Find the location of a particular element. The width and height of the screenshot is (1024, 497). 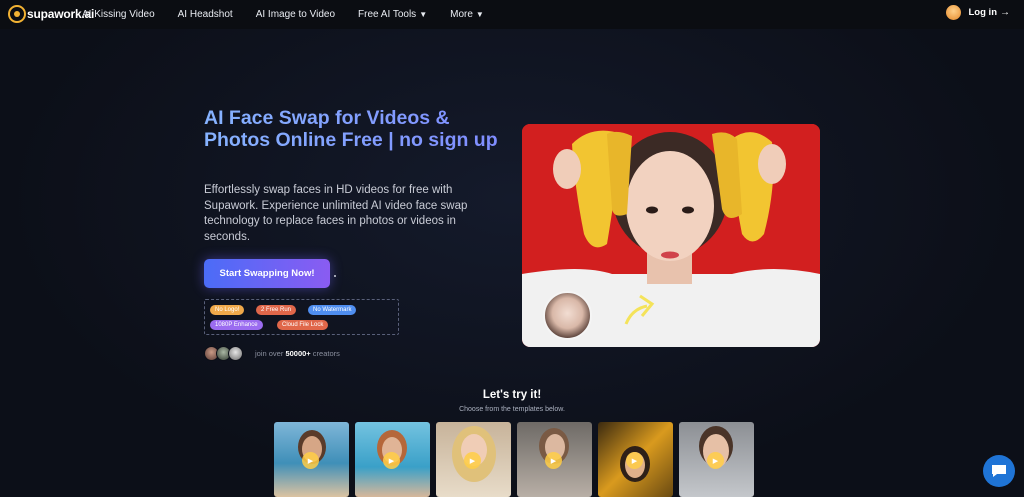

nav-link-label: AI Headshot is located at coordinates (205, 14).